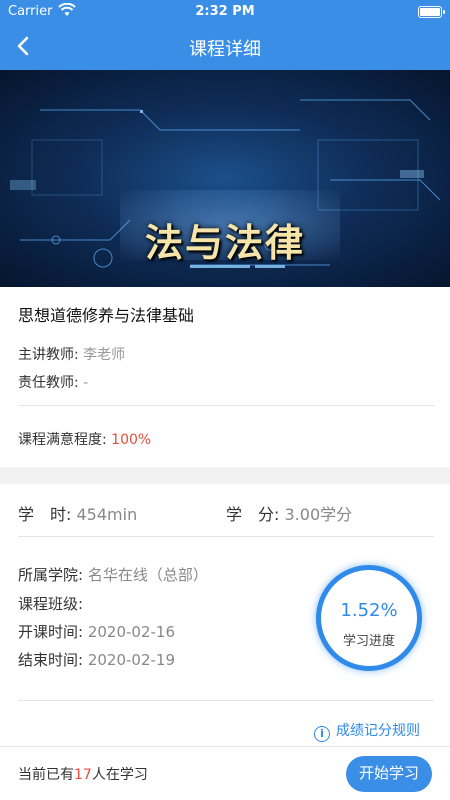 Image resolution: width=450 pixels, height=800 pixels. I want to click on course-name: 思想道德修养与法律基础, so click(106, 315).